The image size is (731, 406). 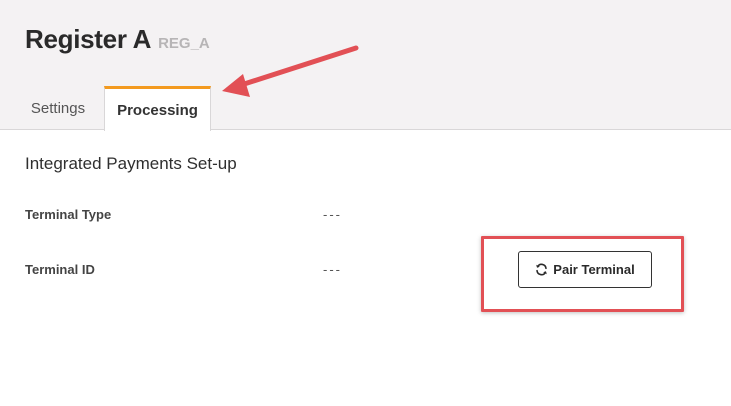 What do you see at coordinates (594, 269) in the screenshot?
I see `pair-terminal-label: Pair Terminal` at bounding box center [594, 269].